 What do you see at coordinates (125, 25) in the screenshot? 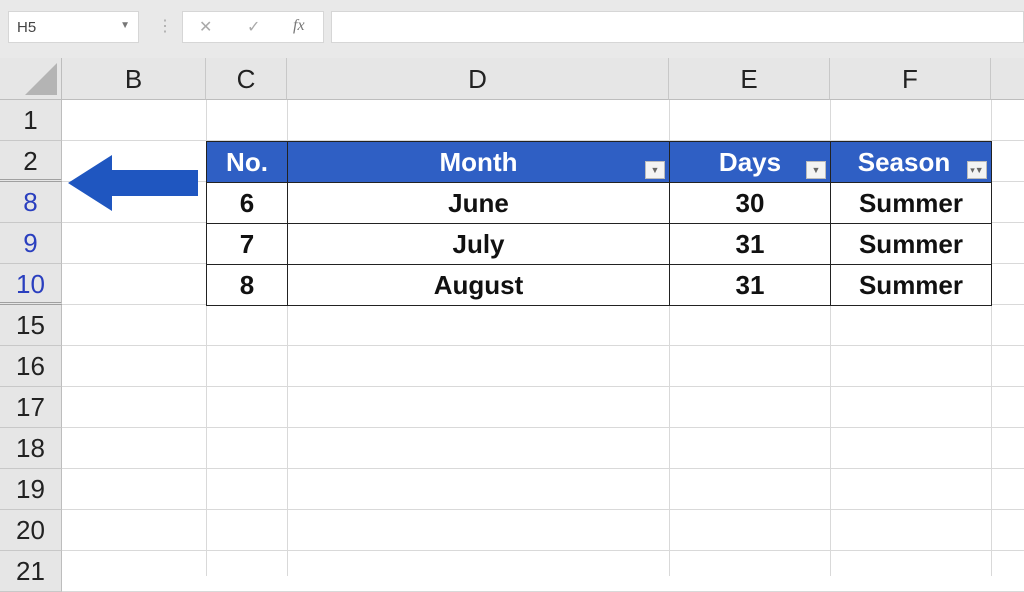
I see `chevron-down-icon: ▼` at bounding box center [125, 25].